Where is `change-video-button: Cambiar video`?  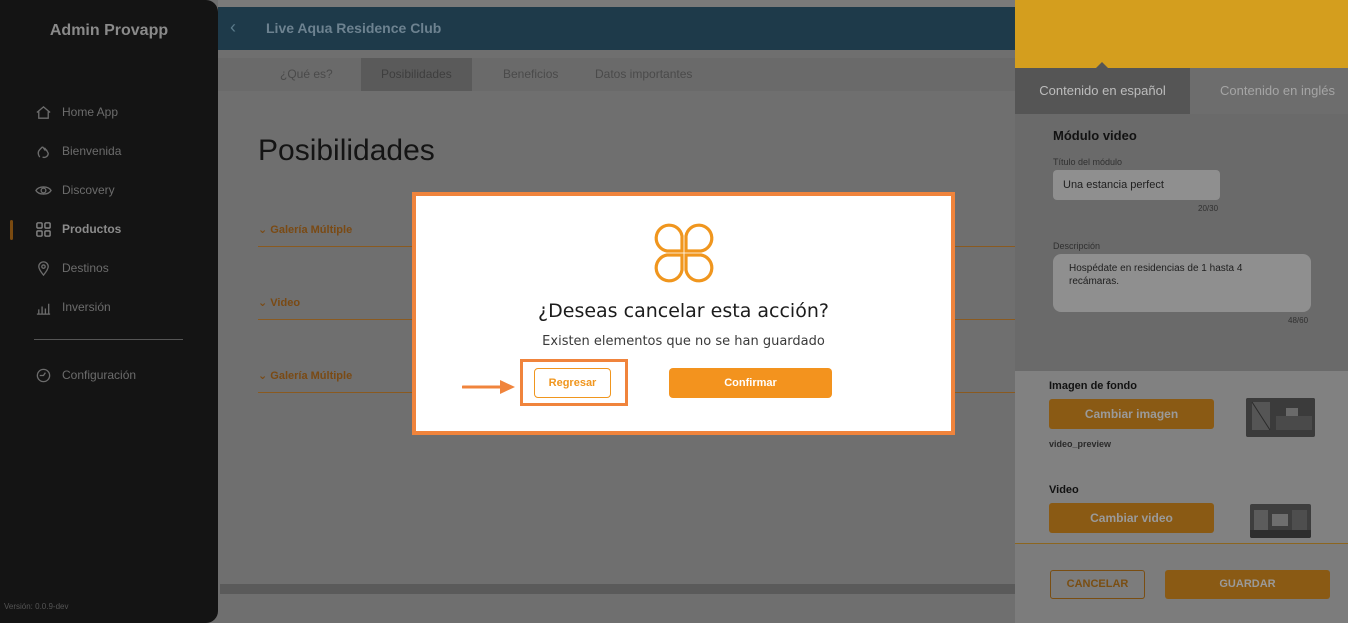
change-video-button: Cambiar video is located at coordinates (1131, 518).